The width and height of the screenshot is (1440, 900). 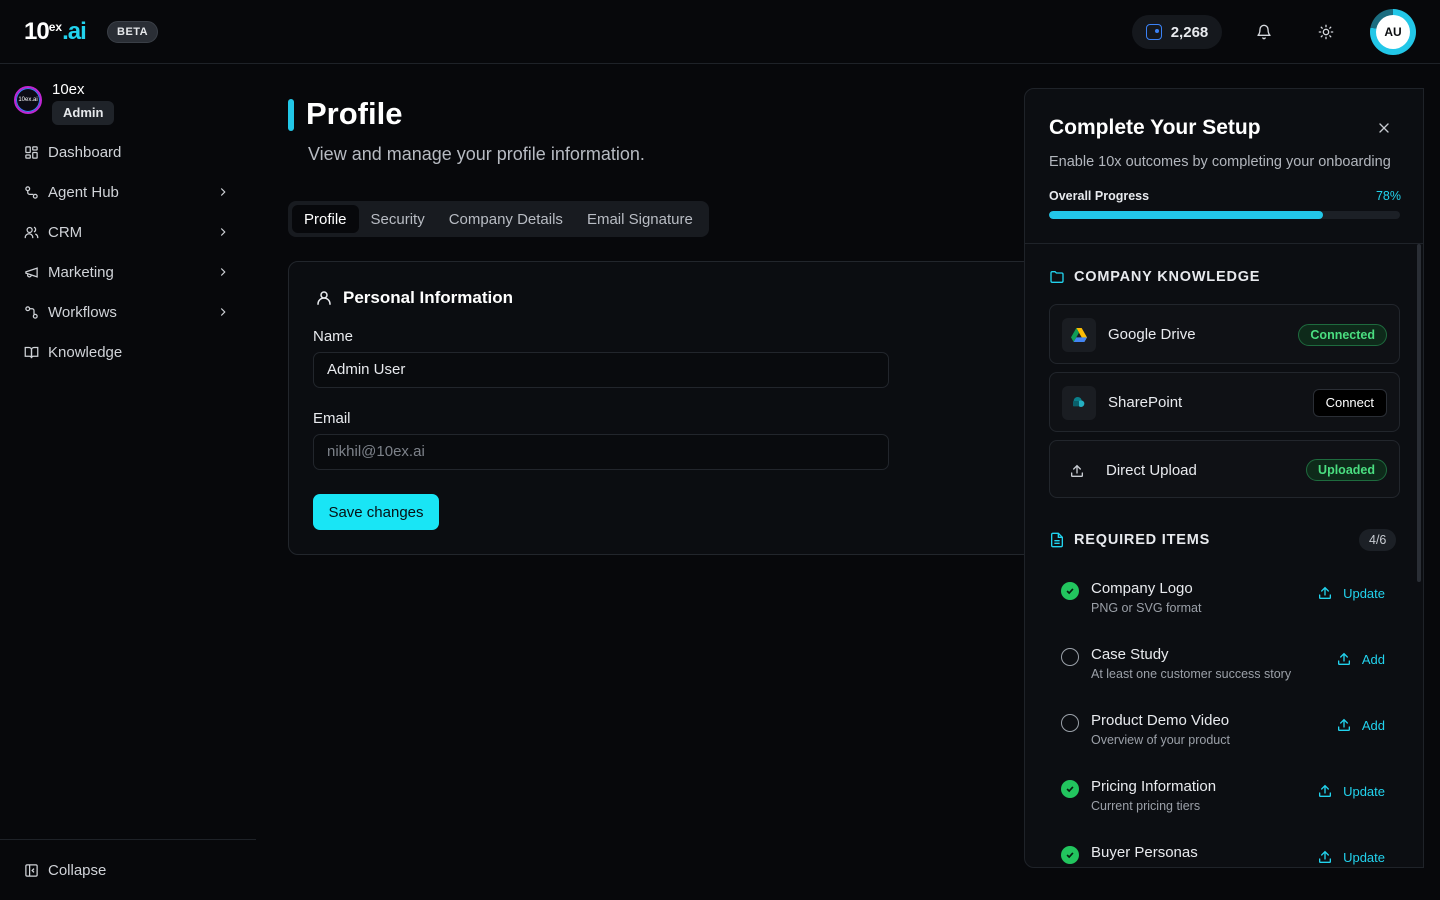 I want to click on panel-collapse-icon, so click(x=31, y=870).